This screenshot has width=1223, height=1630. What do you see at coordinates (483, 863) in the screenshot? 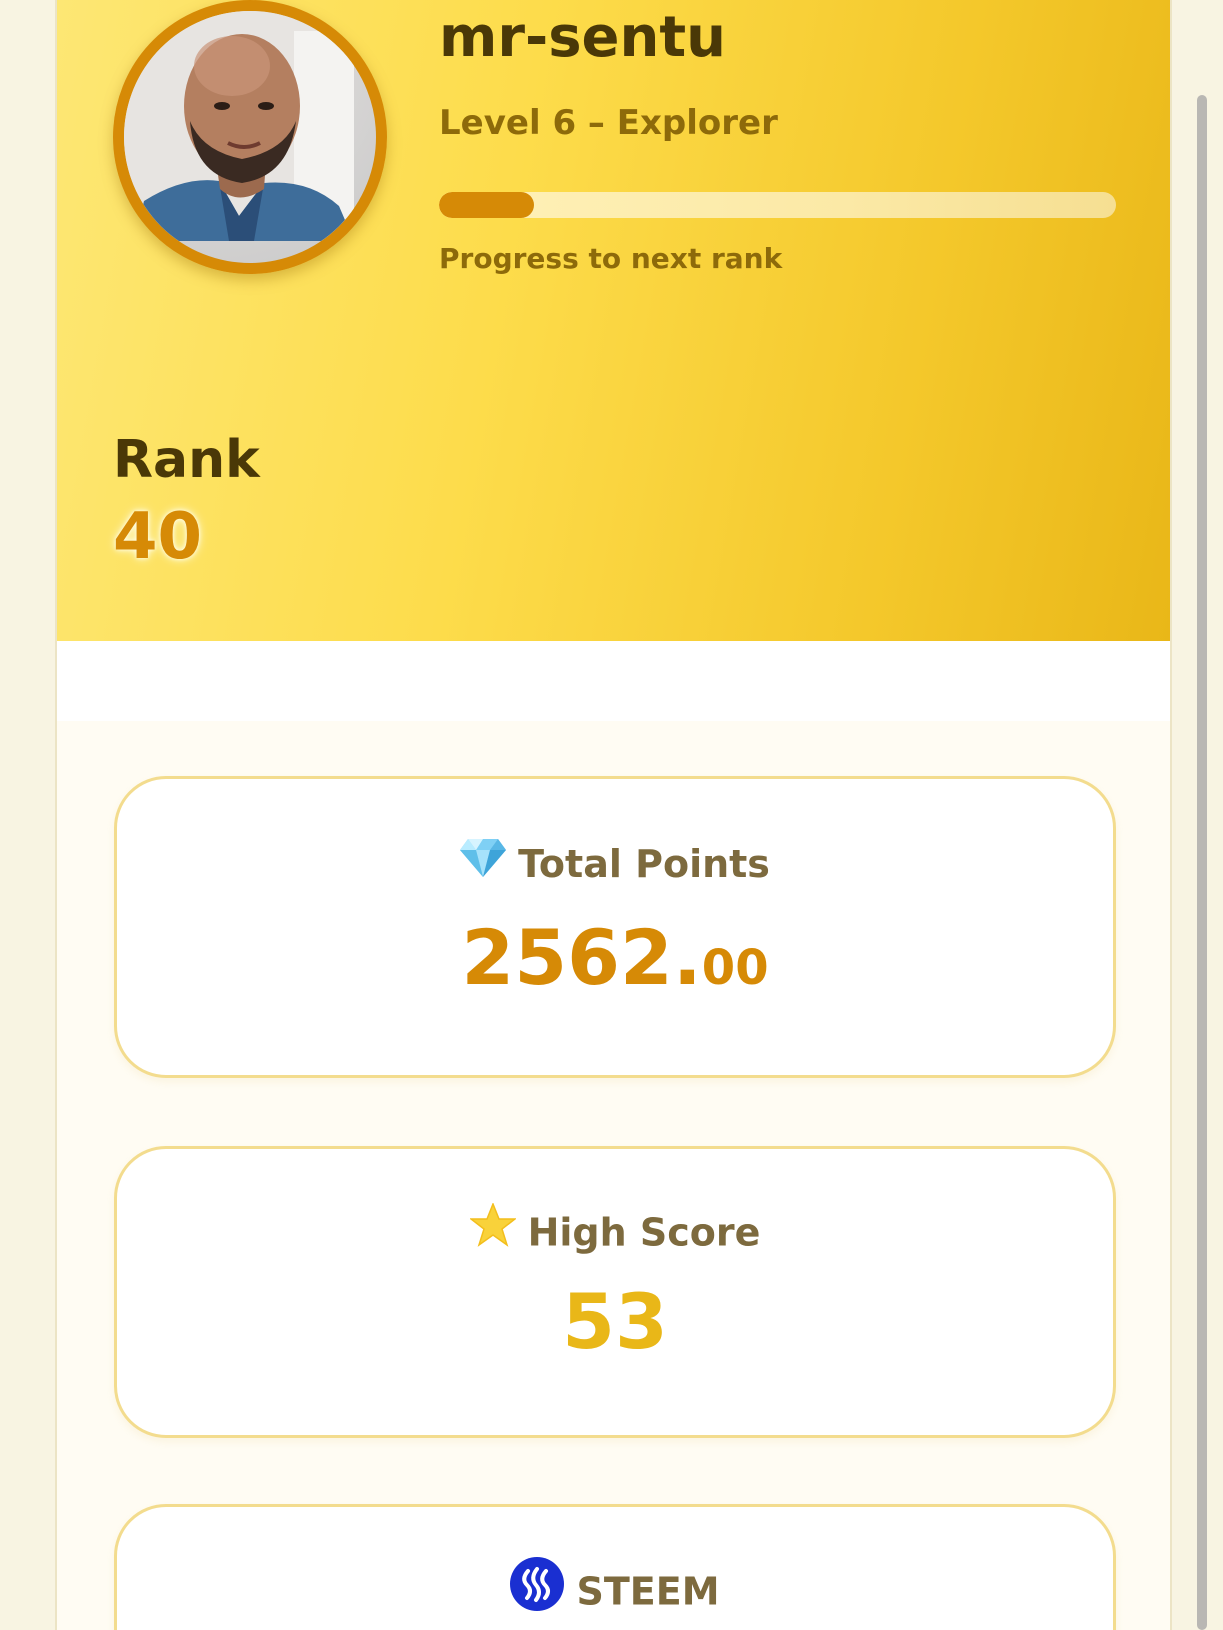
I see `diamond-icon` at bounding box center [483, 863].